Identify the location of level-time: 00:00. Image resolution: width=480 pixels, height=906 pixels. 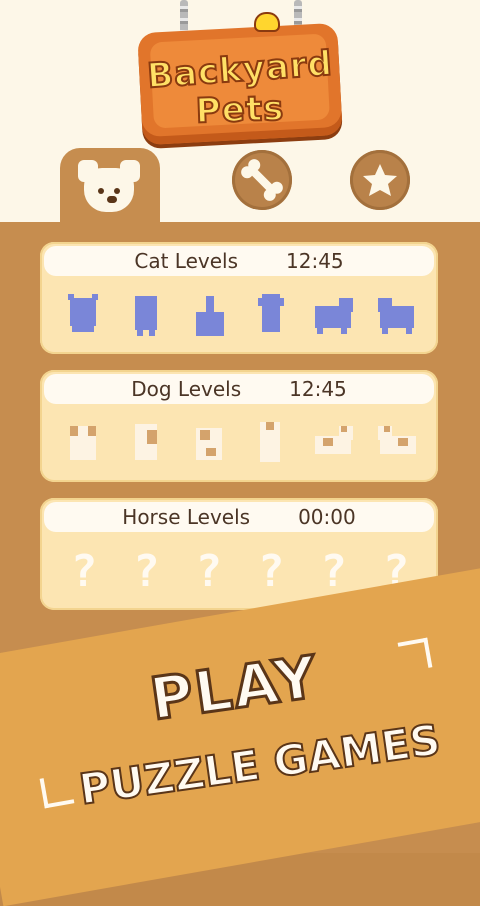
(327, 517).